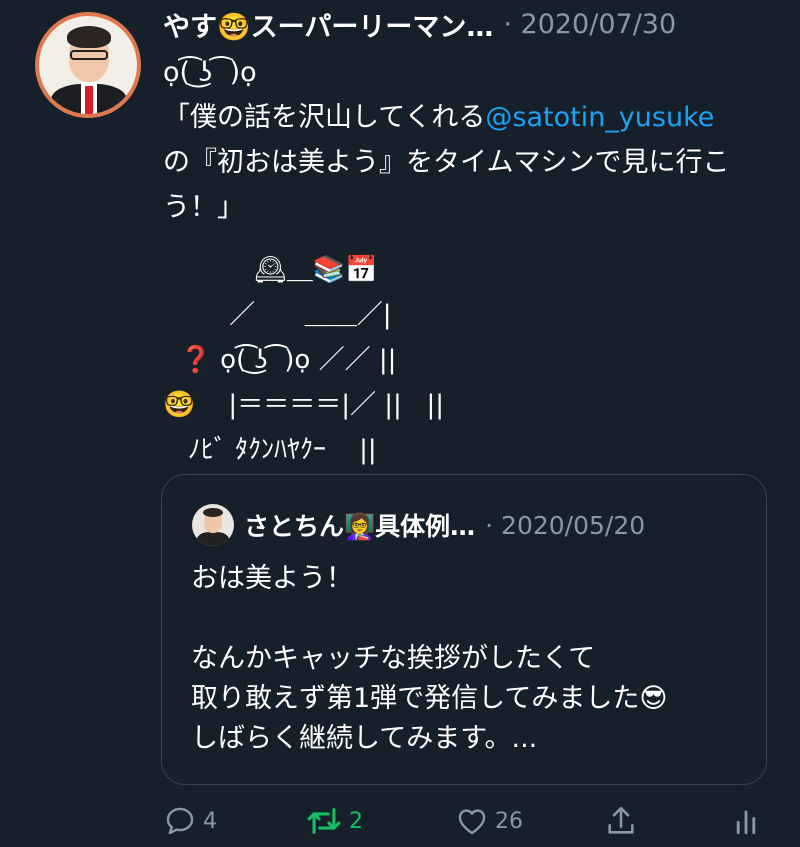 This screenshot has height=847, width=800. I want to click on art-line: ọ(͡ ͜ʖ ͡ )ọ ／／ ||, so click(308, 360).